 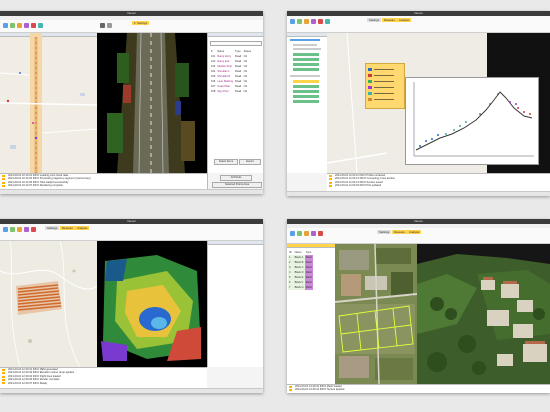 I want to click on dem-view, so click(x=152, y=304).